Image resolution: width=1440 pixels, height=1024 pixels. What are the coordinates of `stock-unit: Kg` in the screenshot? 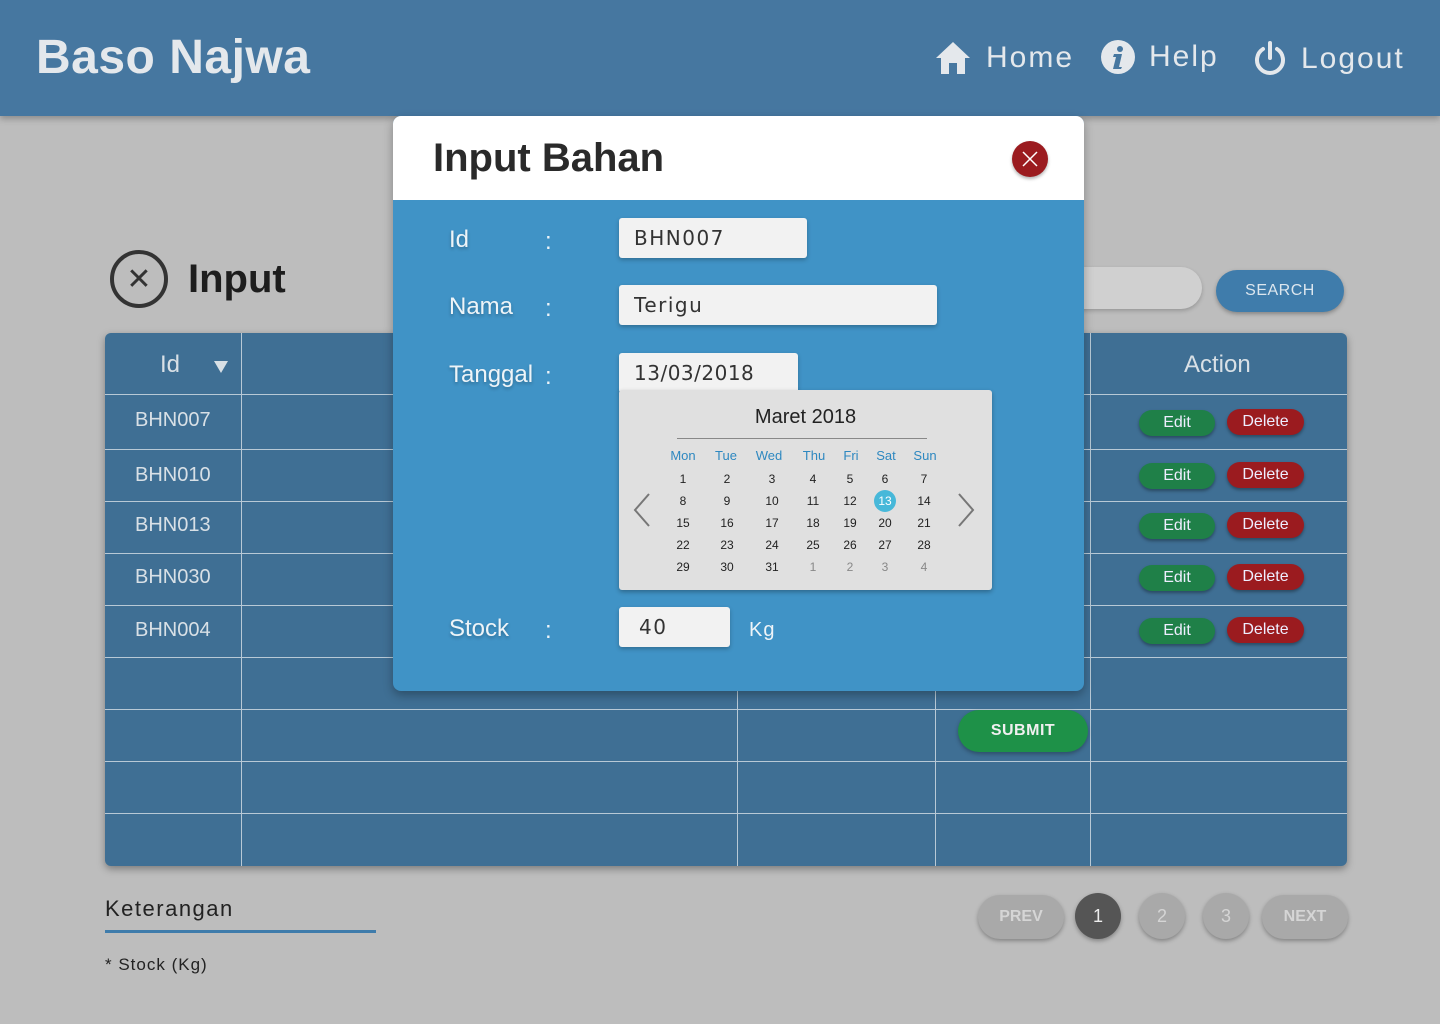 It's located at (762, 630).